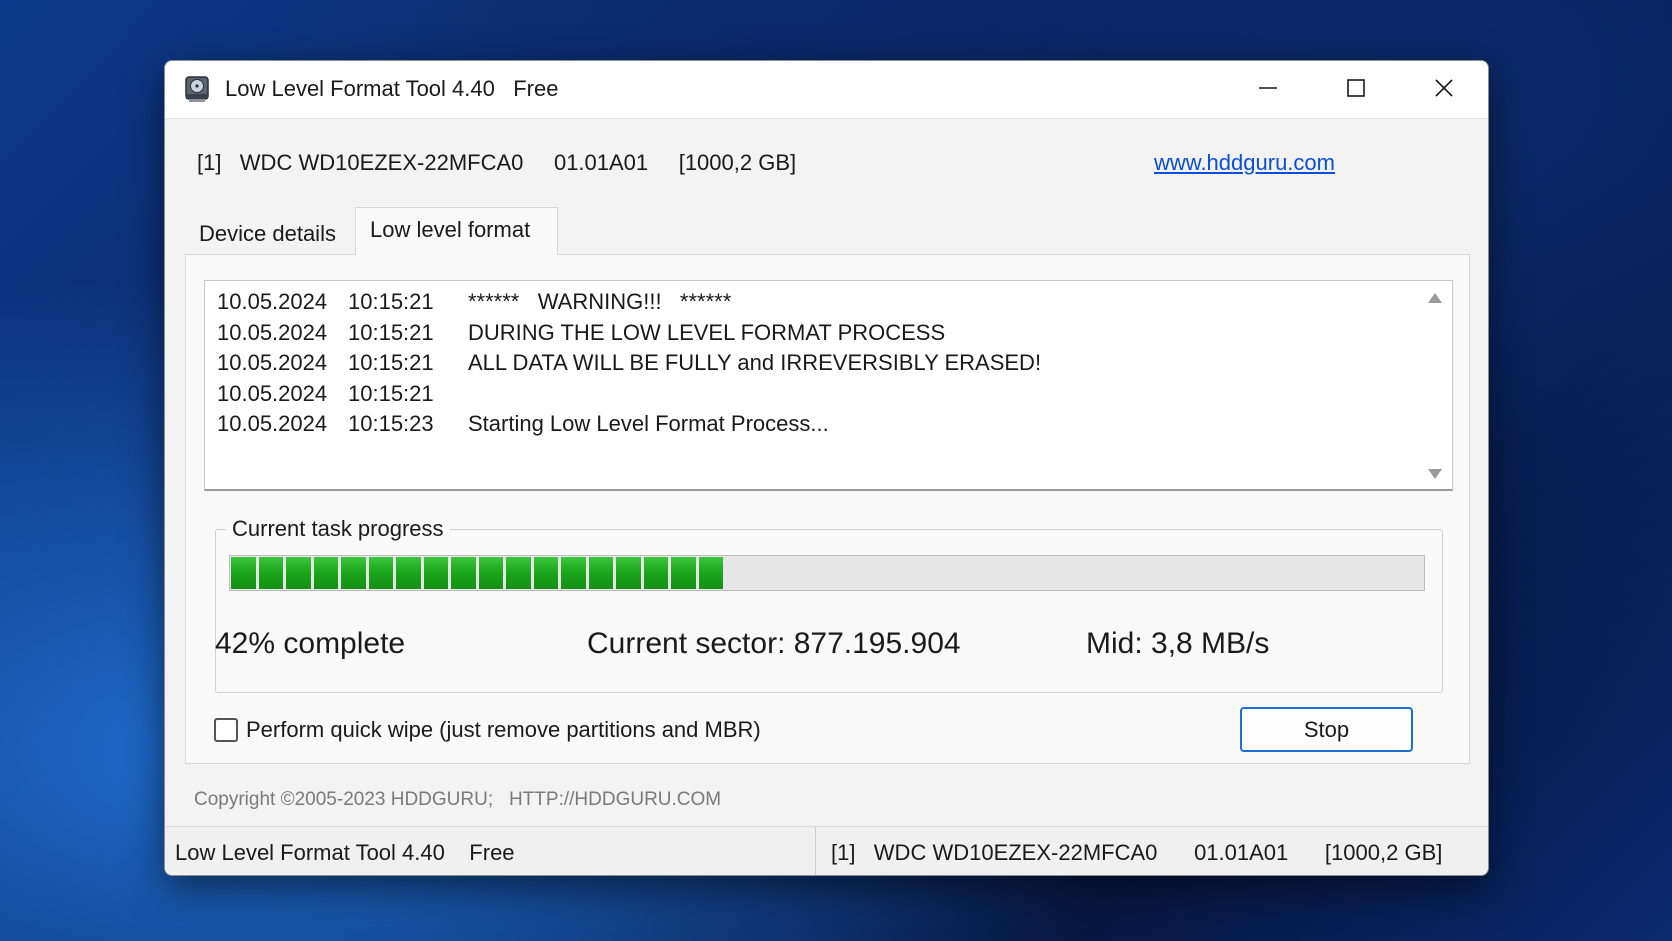 Image resolution: width=1672 pixels, height=941 pixels. I want to click on minimize-icon, so click(1268, 90).